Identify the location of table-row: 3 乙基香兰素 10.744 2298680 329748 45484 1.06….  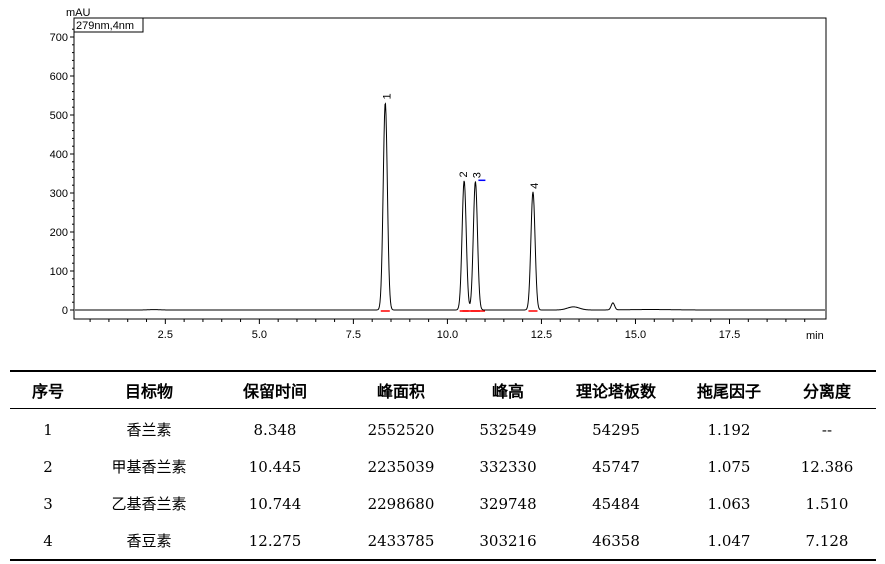
(443, 503).